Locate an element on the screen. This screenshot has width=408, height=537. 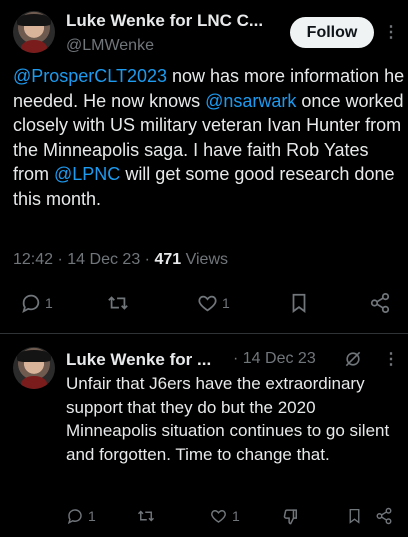
reply-button: 1 is located at coordinates (36, 303).